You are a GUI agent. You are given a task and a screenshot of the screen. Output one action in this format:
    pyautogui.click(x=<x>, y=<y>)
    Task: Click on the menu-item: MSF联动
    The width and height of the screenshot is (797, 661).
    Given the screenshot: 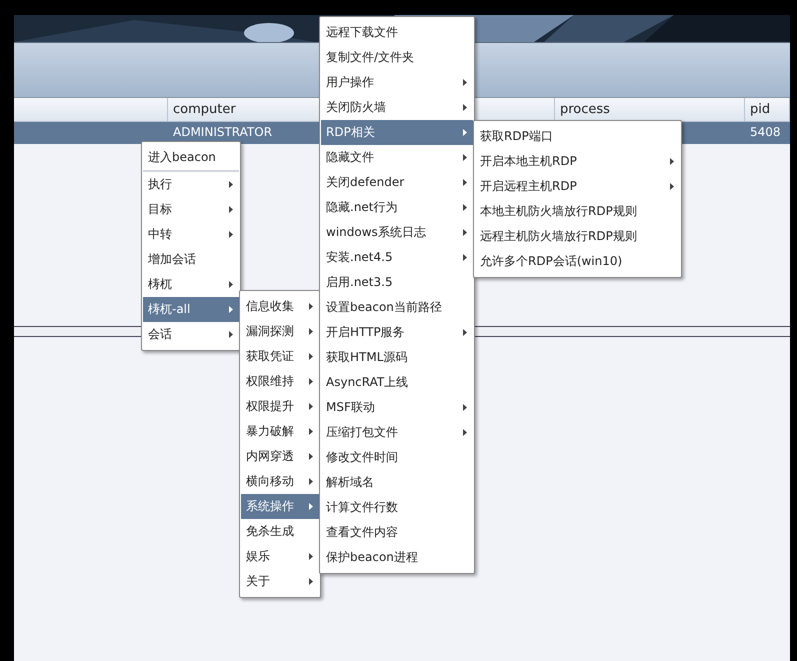 What is the action you would take?
    pyautogui.click(x=397, y=407)
    